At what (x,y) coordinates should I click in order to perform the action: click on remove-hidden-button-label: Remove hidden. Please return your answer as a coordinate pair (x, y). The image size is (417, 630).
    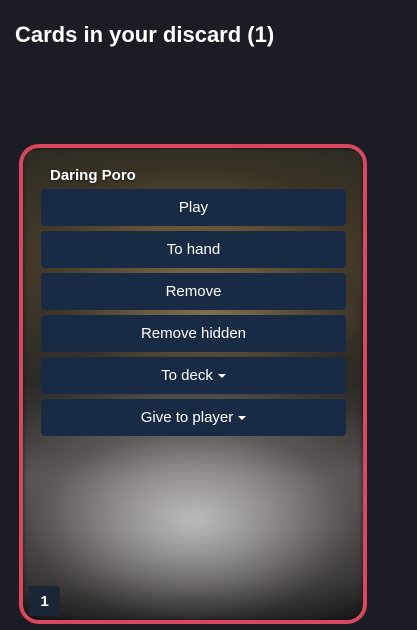
    Looking at the image, I should click on (193, 333).